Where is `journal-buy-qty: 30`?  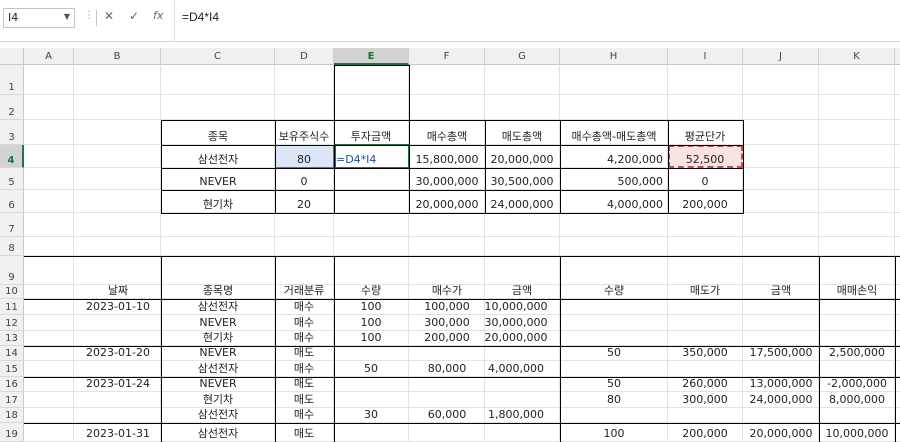
journal-buy-qty: 30 is located at coordinates (371, 414).